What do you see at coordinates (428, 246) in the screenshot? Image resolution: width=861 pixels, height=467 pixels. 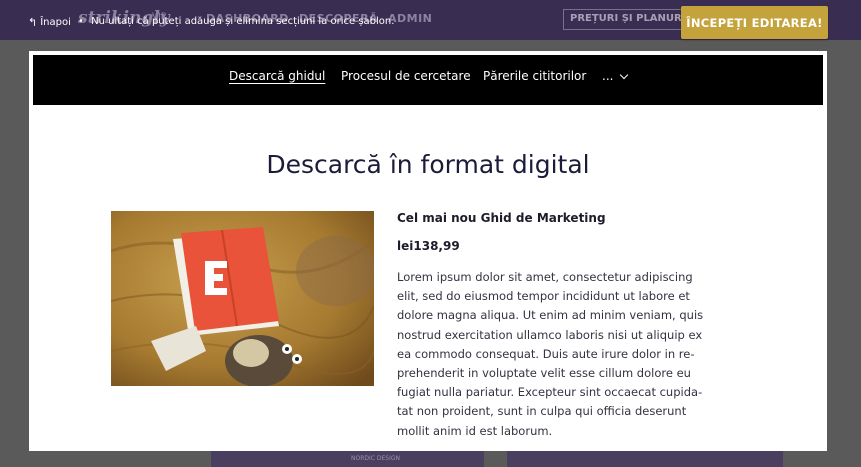 I see `product-price: lei138,99` at bounding box center [428, 246].